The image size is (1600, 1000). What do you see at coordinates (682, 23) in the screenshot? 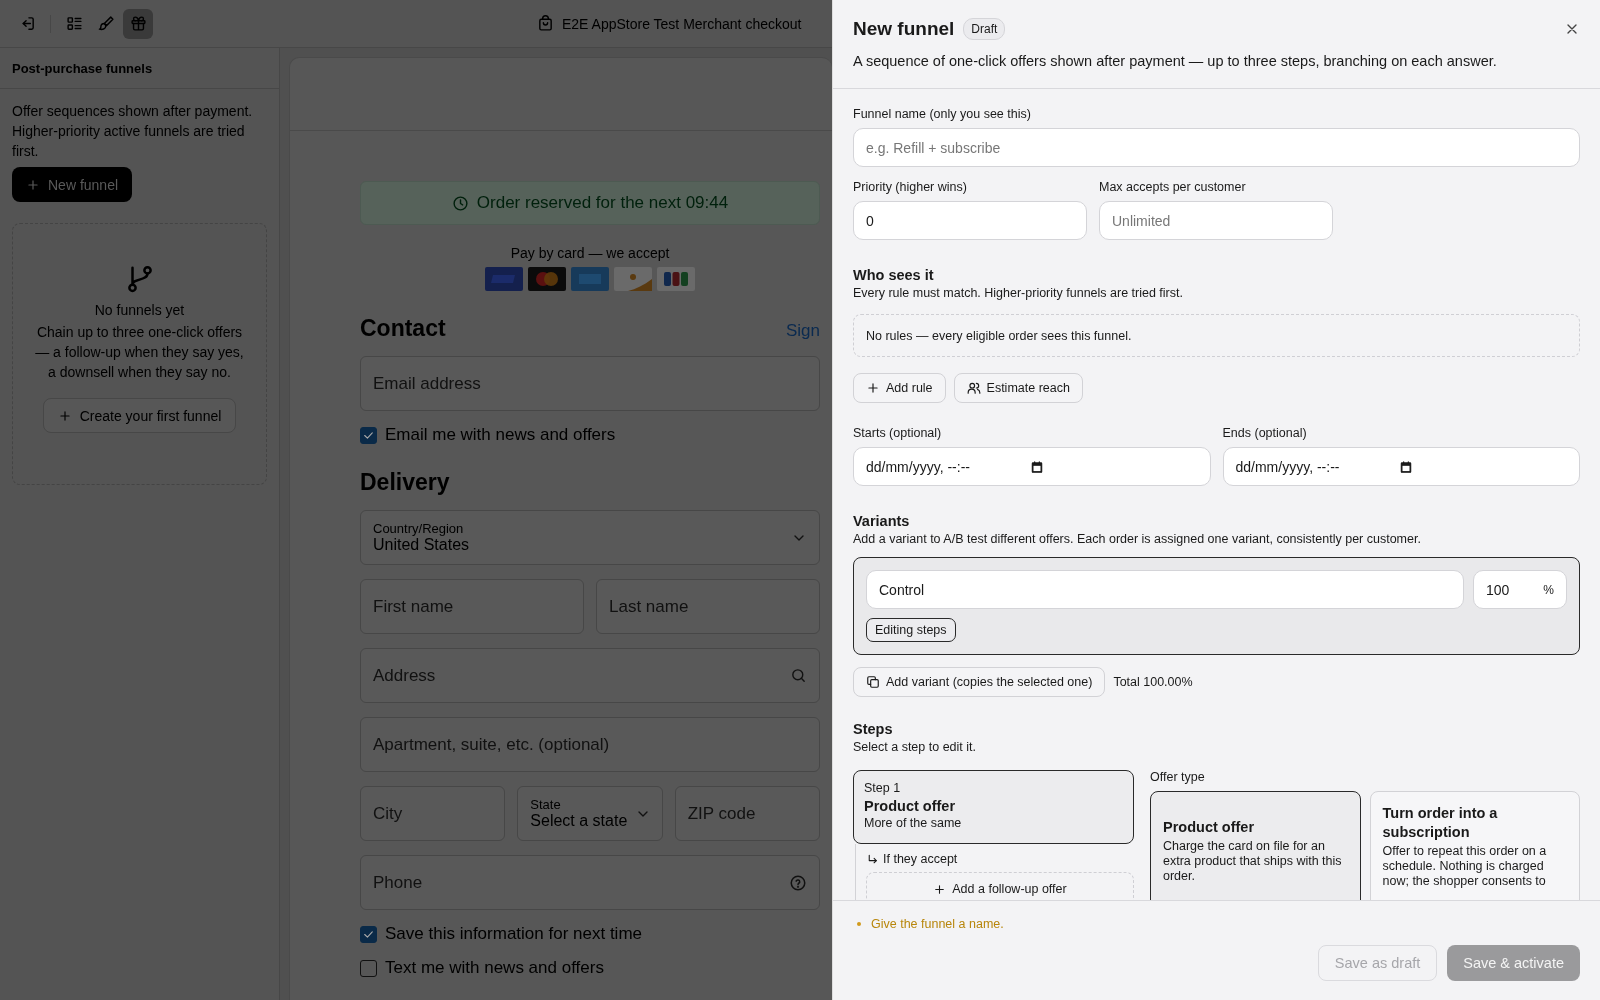
I see `store-title: E2E AppStore Test Merchant checkout` at bounding box center [682, 23].